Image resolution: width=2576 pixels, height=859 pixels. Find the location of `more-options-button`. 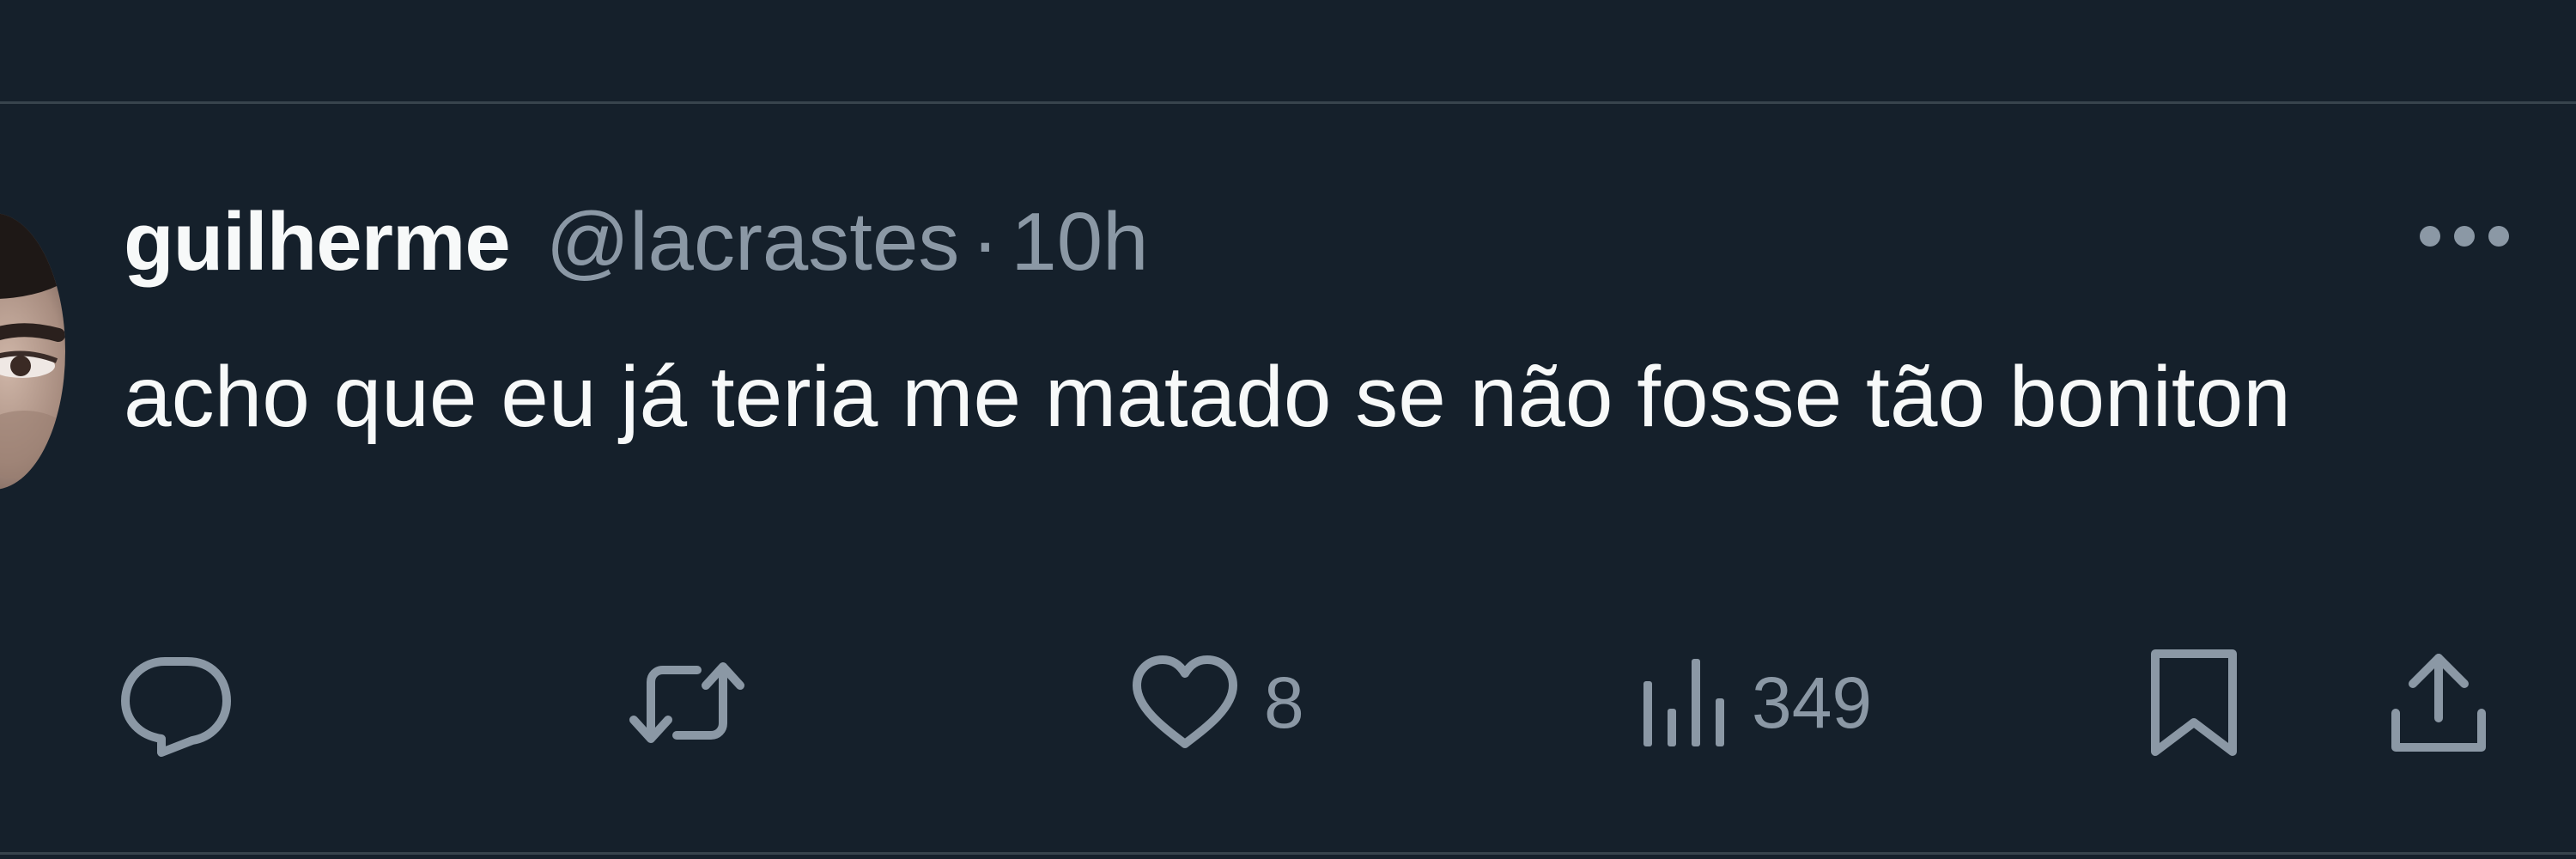

more-options-button is located at coordinates (2464, 236).